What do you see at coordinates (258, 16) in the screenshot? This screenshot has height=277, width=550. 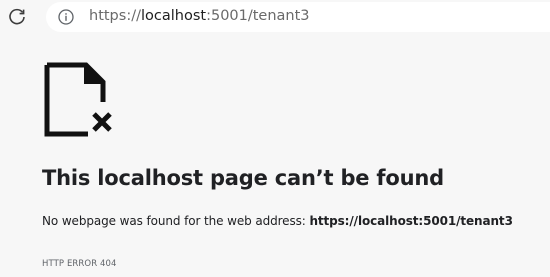 I see `url-path: :5001/tenant3` at bounding box center [258, 16].